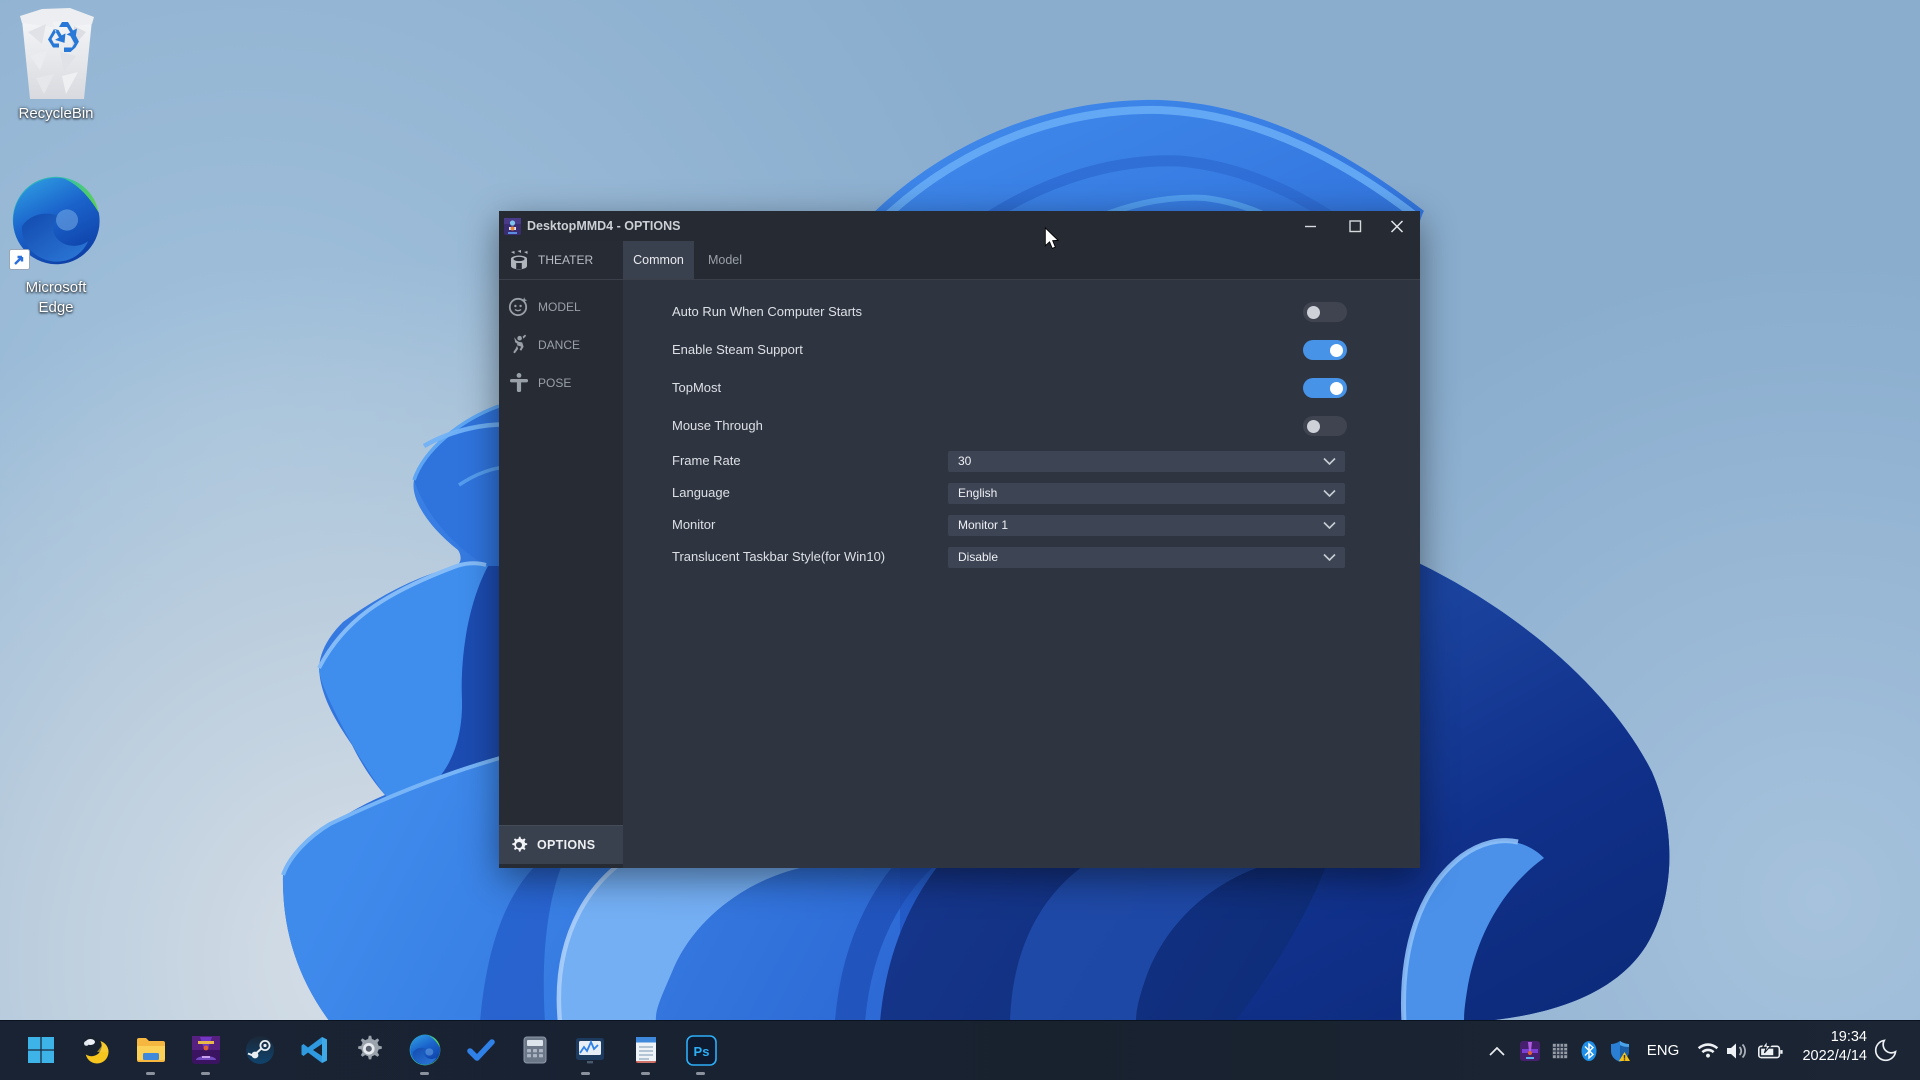  What do you see at coordinates (701, 1051) in the screenshot?
I see `svg-text: Ps` at bounding box center [701, 1051].